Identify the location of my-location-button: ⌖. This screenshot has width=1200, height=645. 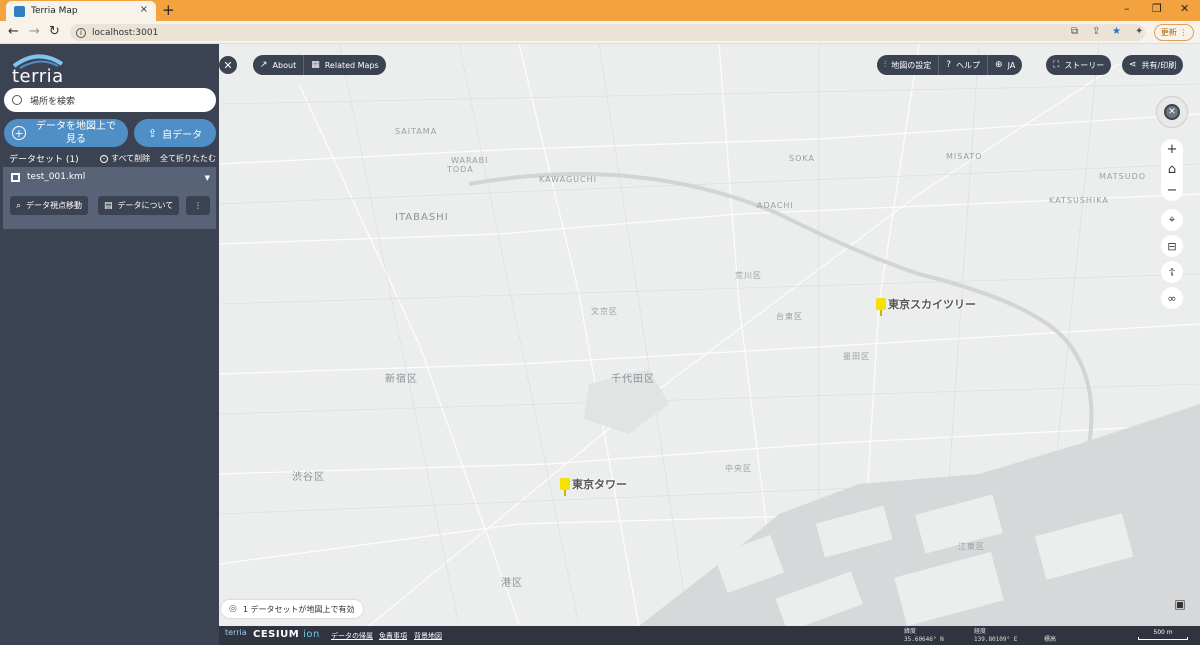
(1172, 220).